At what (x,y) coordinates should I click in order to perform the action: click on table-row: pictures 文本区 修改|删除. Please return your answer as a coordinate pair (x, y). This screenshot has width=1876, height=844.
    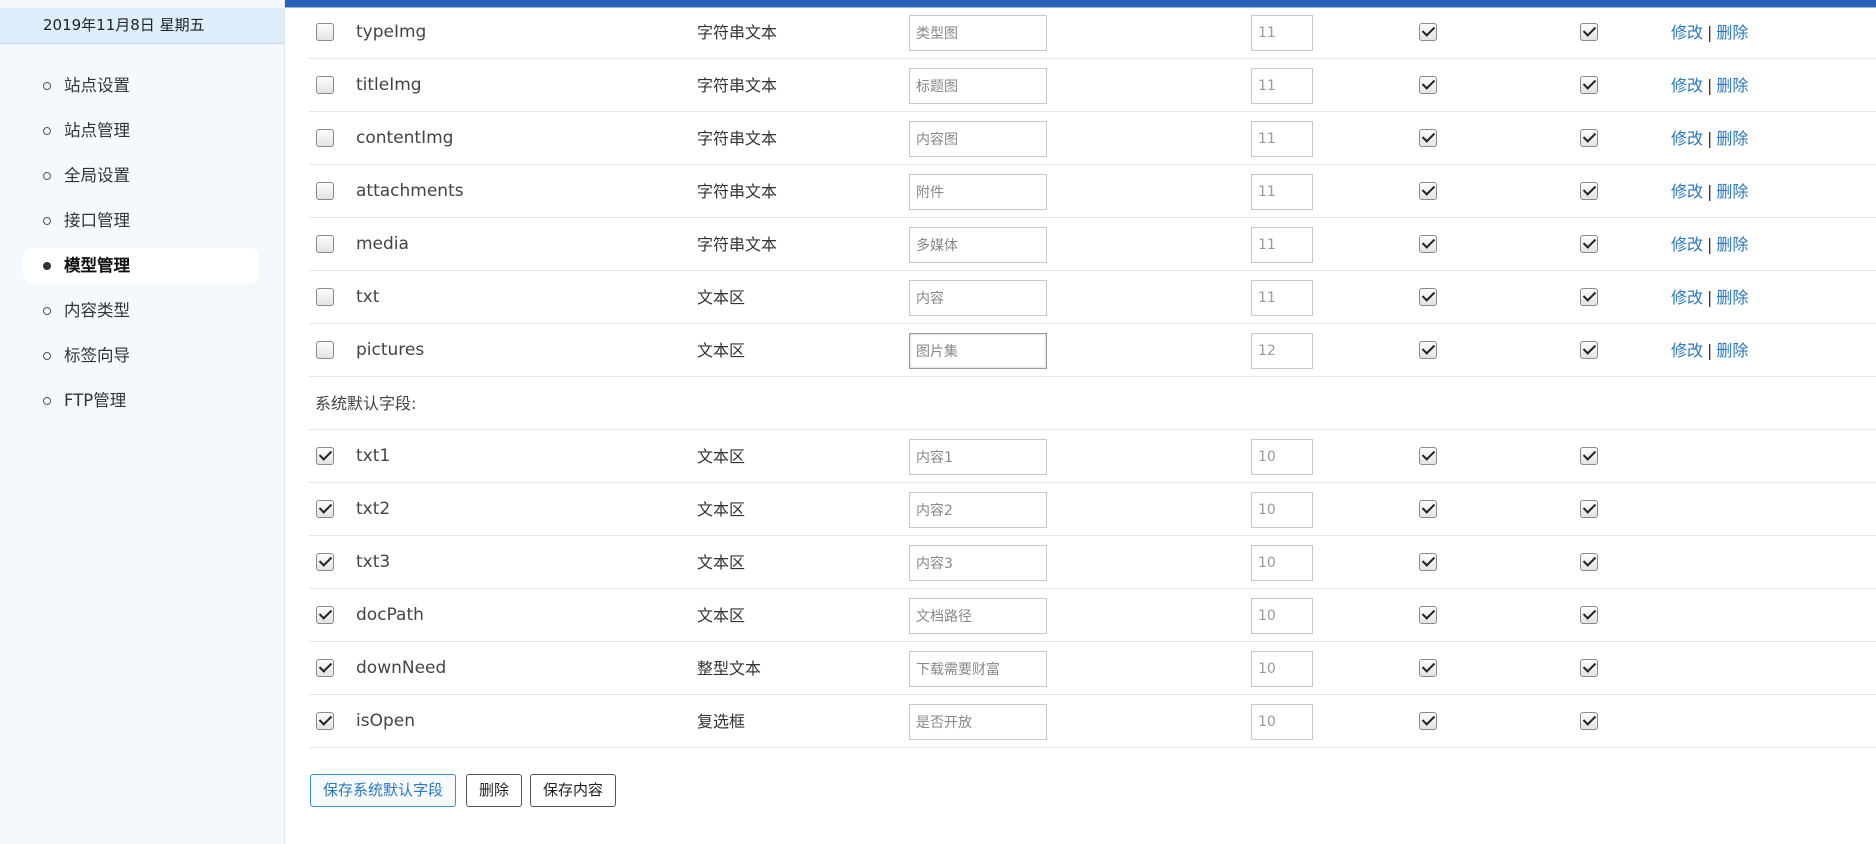
    Looking at the image, I should click on (1092, 350).